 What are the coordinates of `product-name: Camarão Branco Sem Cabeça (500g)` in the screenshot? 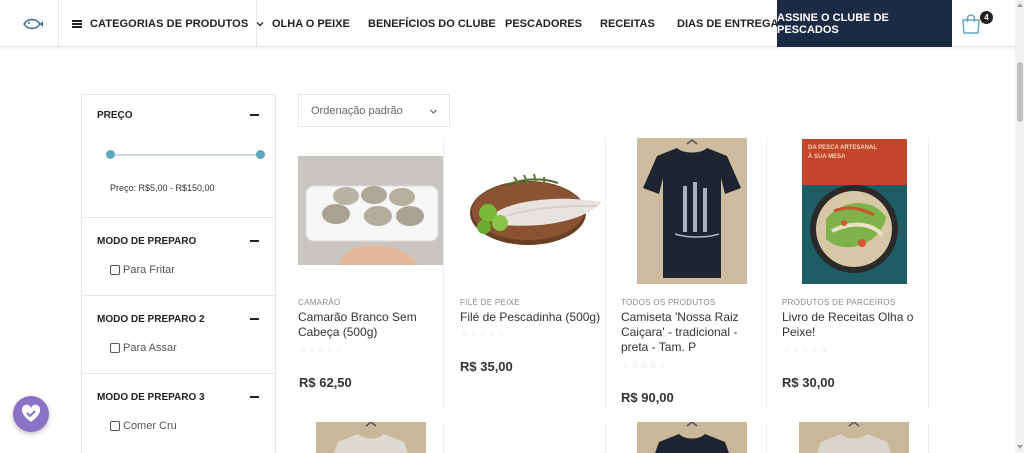 It's located at (357, 325).